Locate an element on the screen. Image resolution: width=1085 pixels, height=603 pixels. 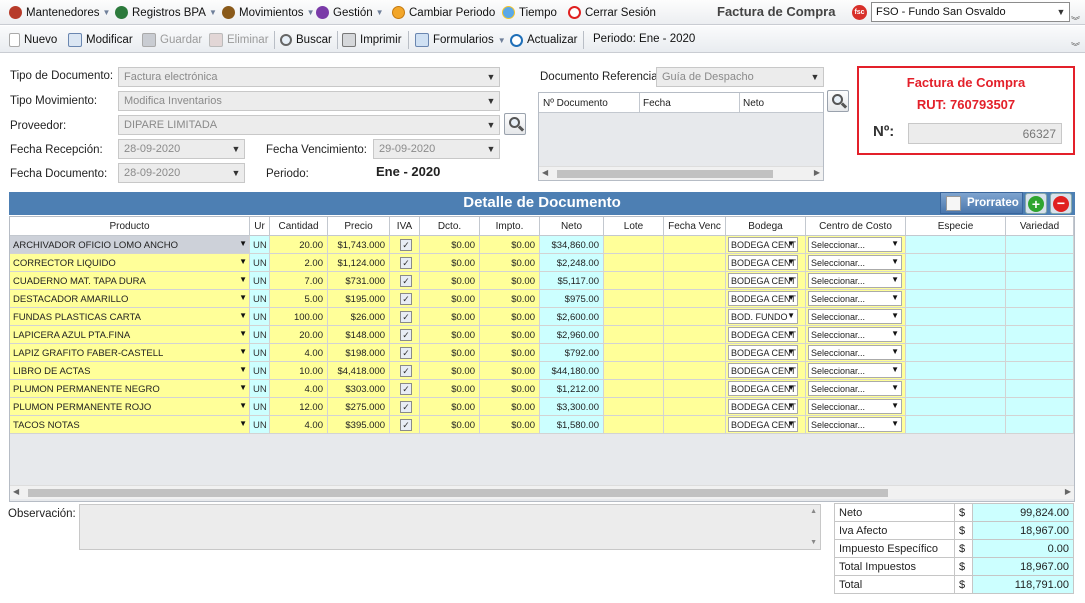
cell-precio: $4,418.000 is located at coordinates (359, 371).